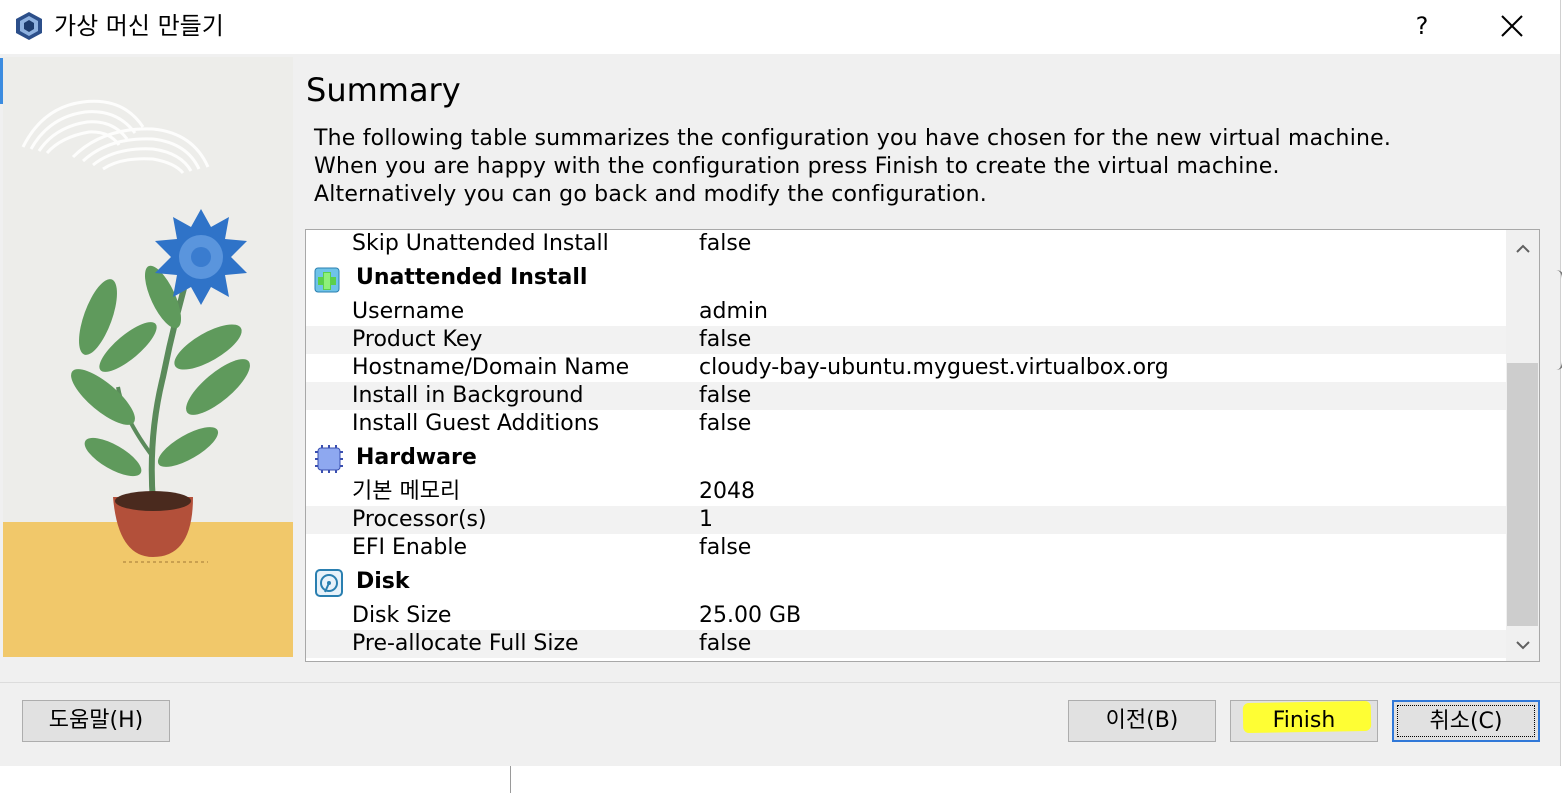  I want to click on disk-icon, so click(329, 583).